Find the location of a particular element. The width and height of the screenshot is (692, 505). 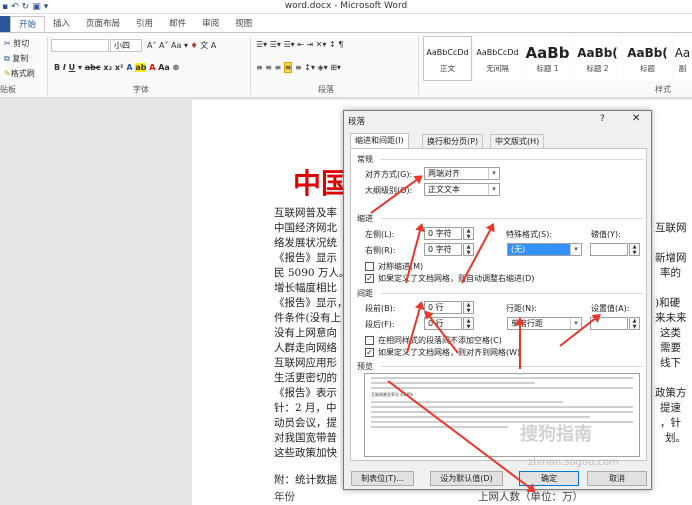

tab-references: 引用 is located at coordinates (144, 24).